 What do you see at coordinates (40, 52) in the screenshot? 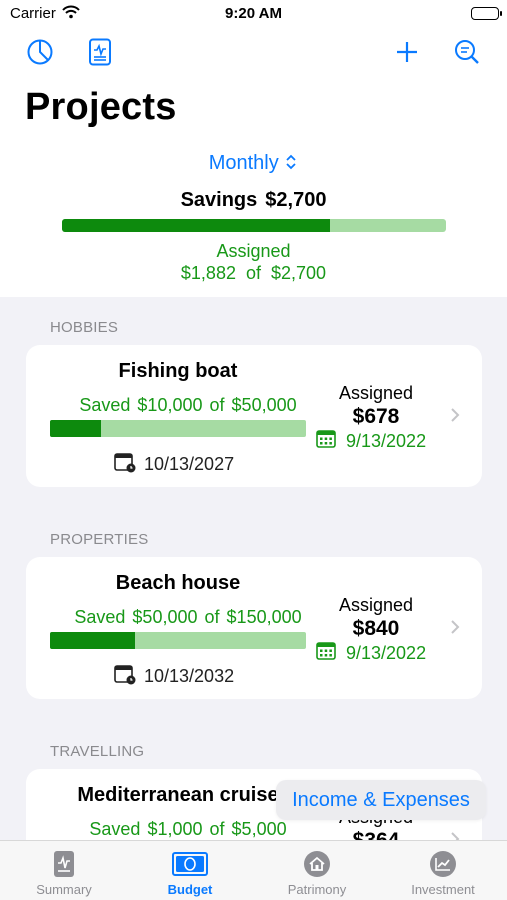
I see `pie-chart-icon` at bounding box center [40, 52].